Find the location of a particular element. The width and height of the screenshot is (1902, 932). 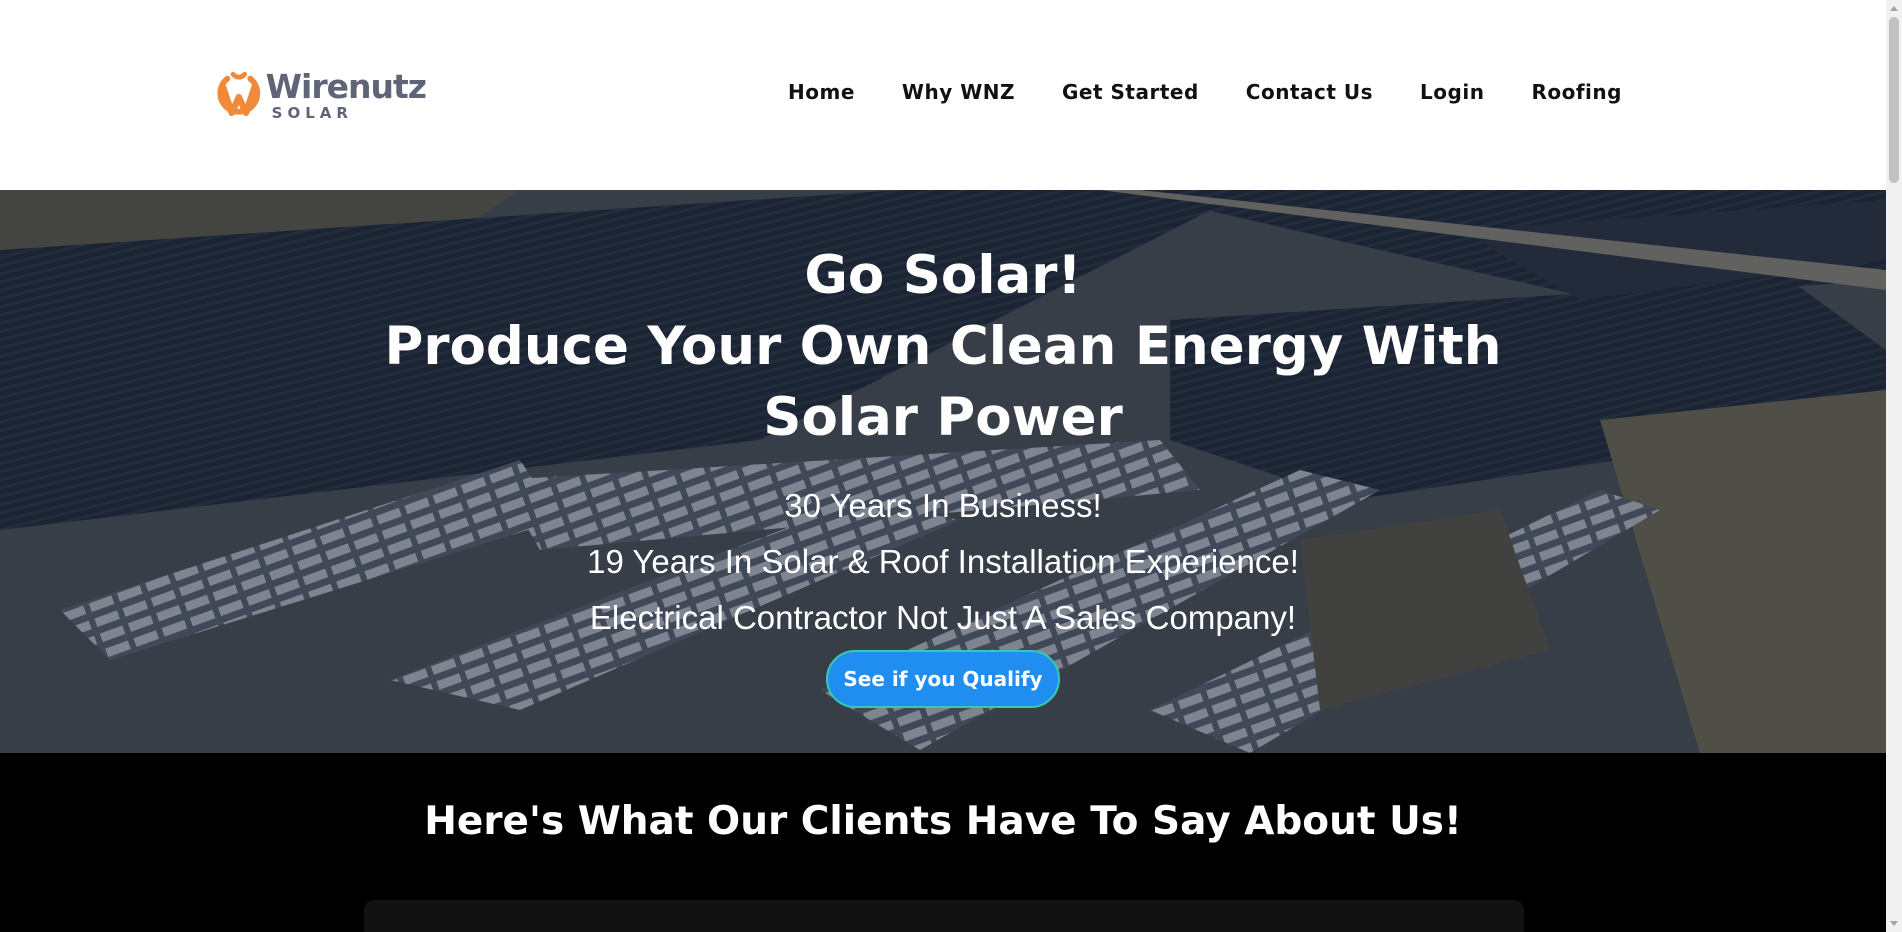

scrollbar-thumb is located at coordinates (1894, 100).